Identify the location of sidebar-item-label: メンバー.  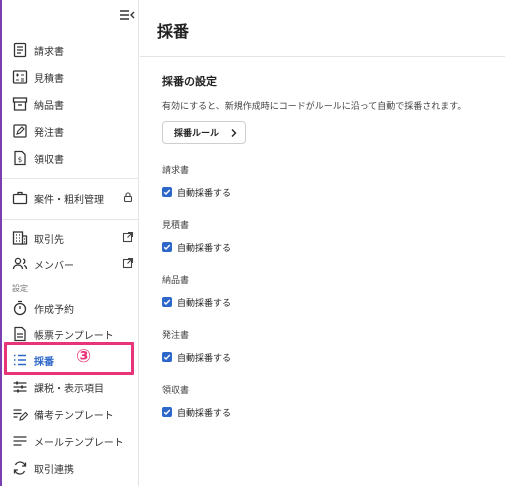
(54, 266).